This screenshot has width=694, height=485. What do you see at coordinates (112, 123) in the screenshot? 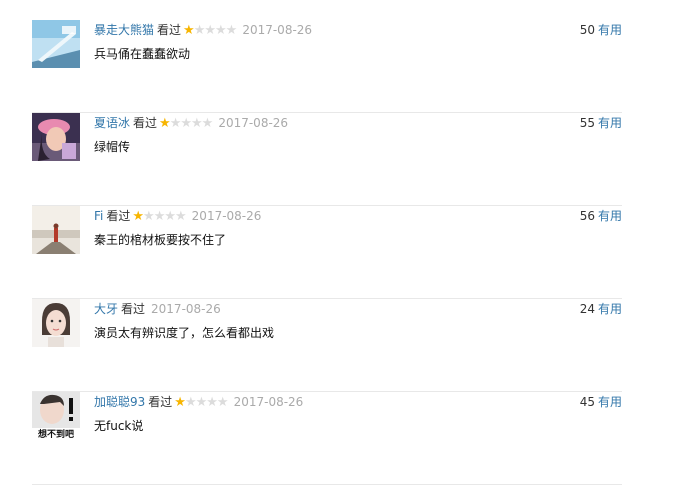
I see `username-link: 夏语冰` at bounding box center [112, 123].